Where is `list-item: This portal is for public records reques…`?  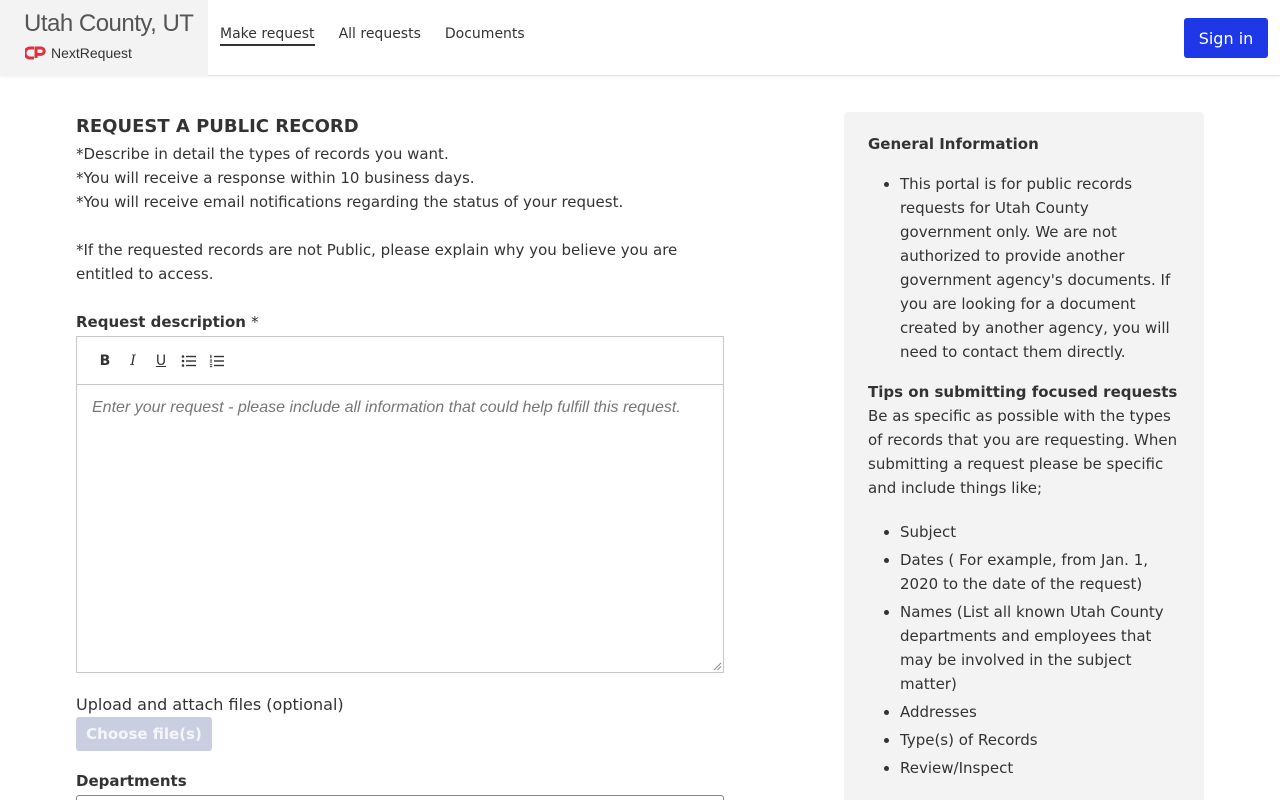
list-item: This portal is for public records reques… is located at coordinates (1040, 268).